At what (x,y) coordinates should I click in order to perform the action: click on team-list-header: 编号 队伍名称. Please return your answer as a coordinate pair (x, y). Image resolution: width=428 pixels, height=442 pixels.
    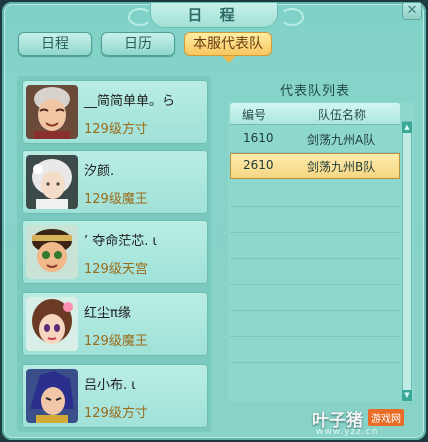
    Looking at the image, I should click on (315, 114).